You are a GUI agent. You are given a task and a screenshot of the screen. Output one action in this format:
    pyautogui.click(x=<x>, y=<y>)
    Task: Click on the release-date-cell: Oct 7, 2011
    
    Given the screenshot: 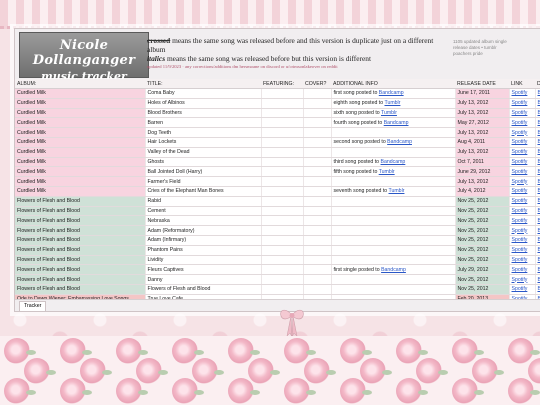 What is the action you would take?
    pyautogui.click(x=482, y=162)
    